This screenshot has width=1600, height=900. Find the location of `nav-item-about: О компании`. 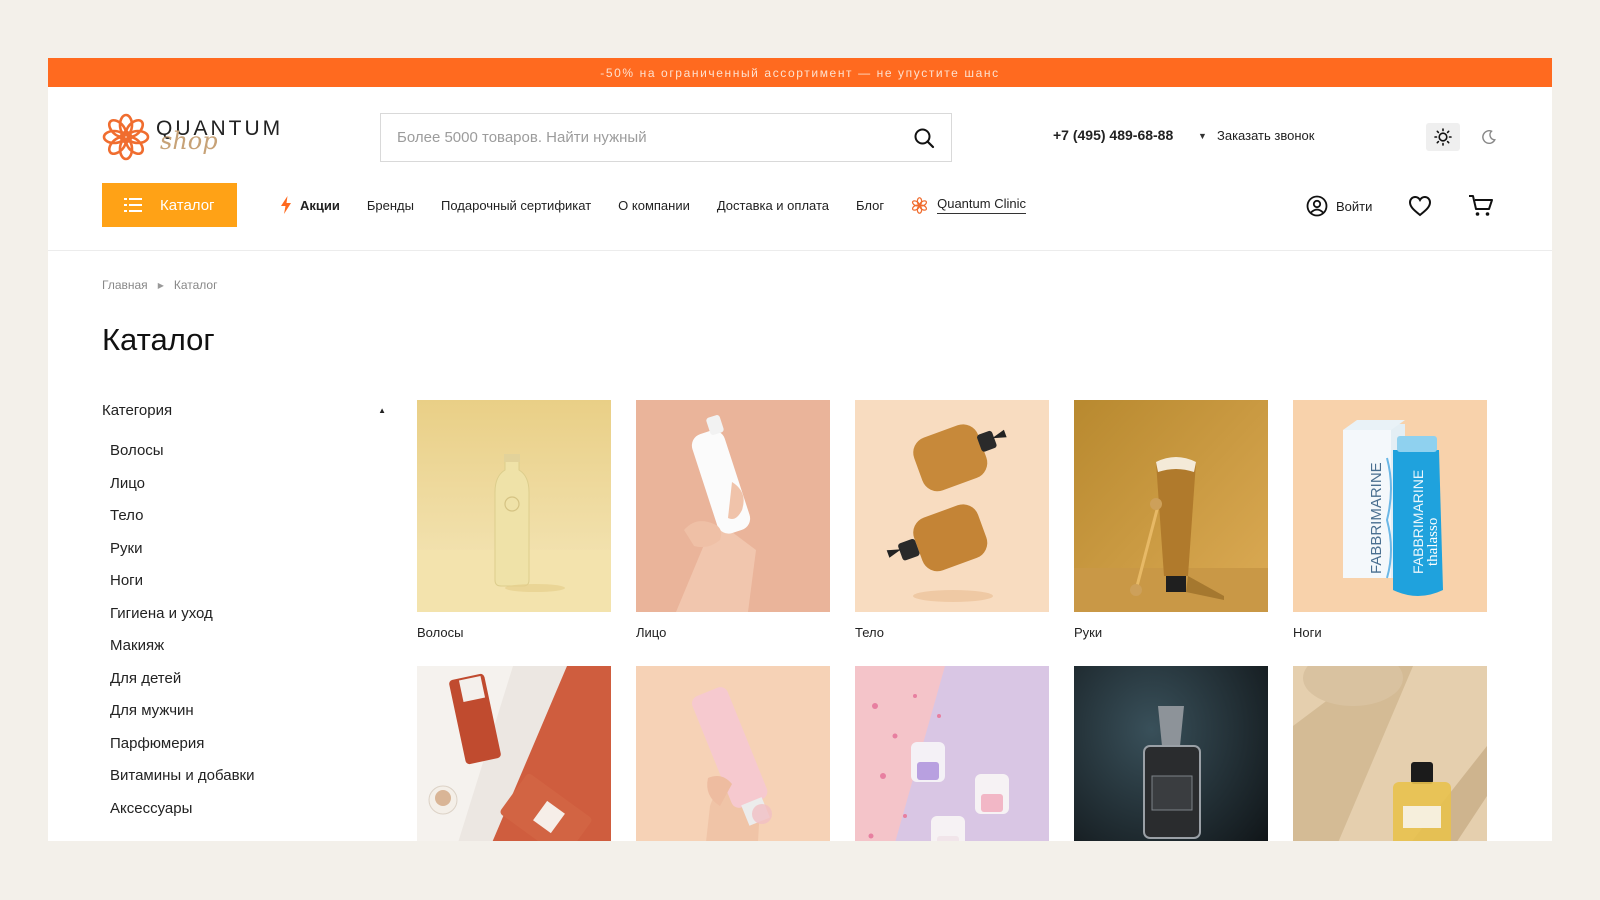

nav-item-about: О компании is located at coordinates (654, 205).